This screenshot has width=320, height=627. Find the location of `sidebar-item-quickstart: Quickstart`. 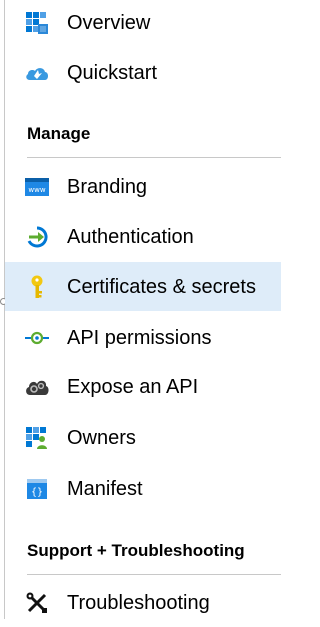

sidebar-item-quickstart: Quickstart is located at coordinates (143, 73).